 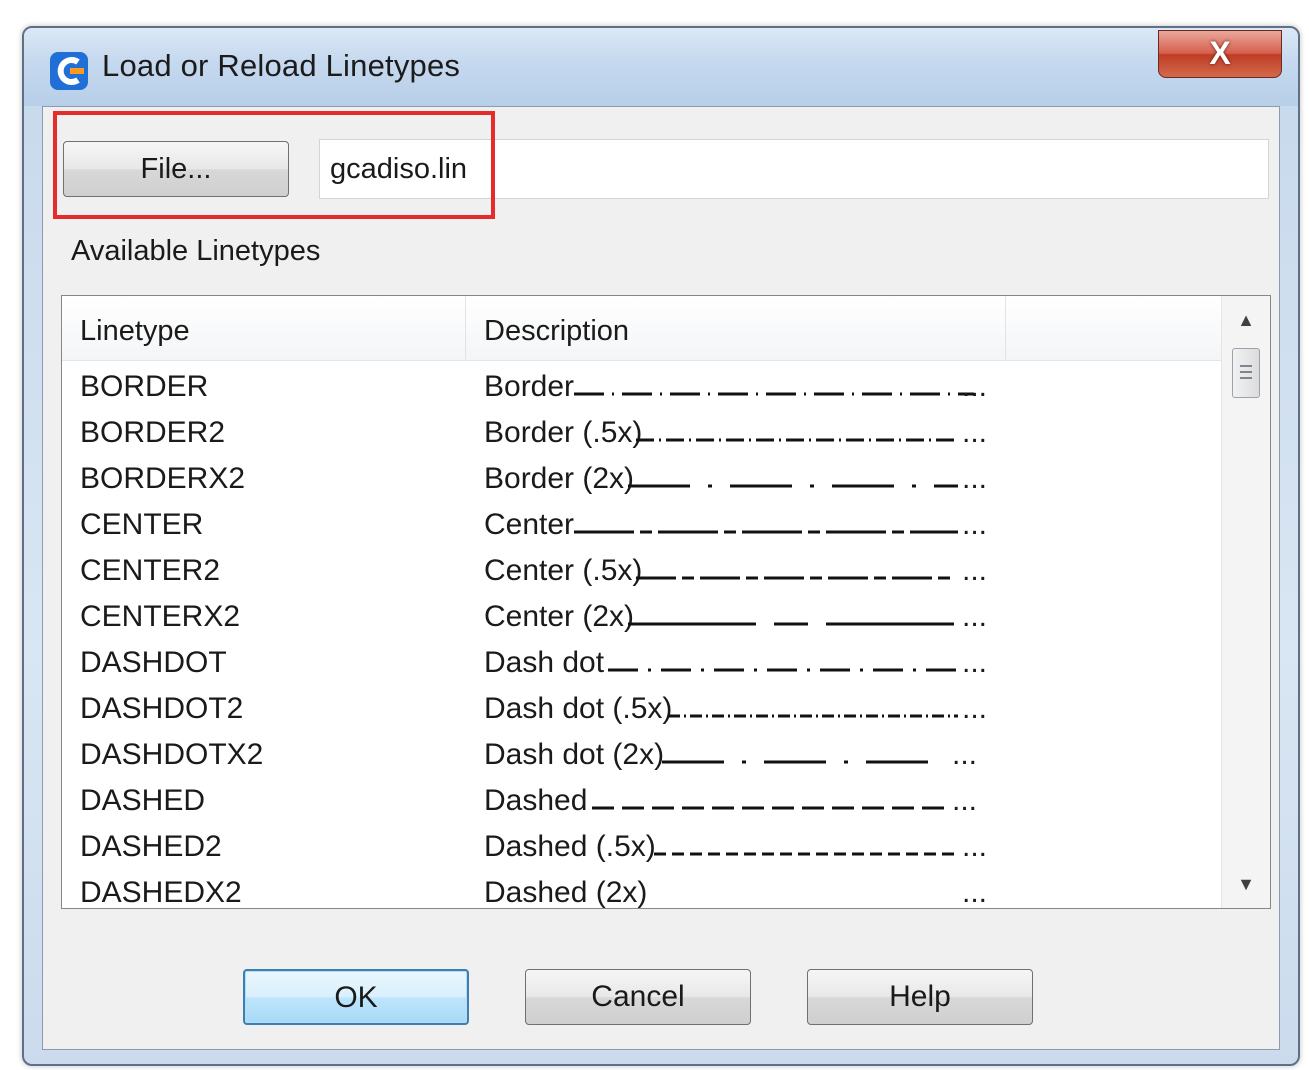 I want to click on column-header-empty, so click(x=1114, y=328).